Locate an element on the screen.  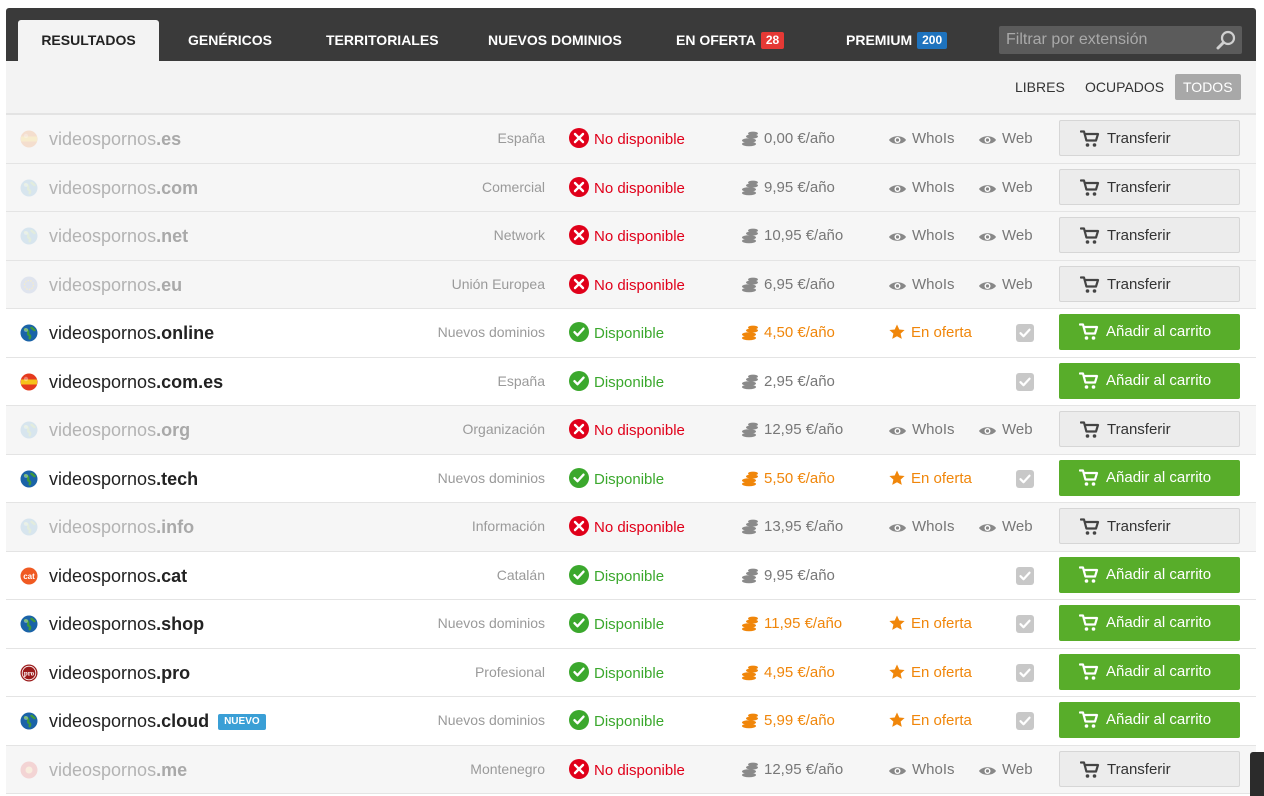
domain-extension: .cat is located at coordinates (172, 575).